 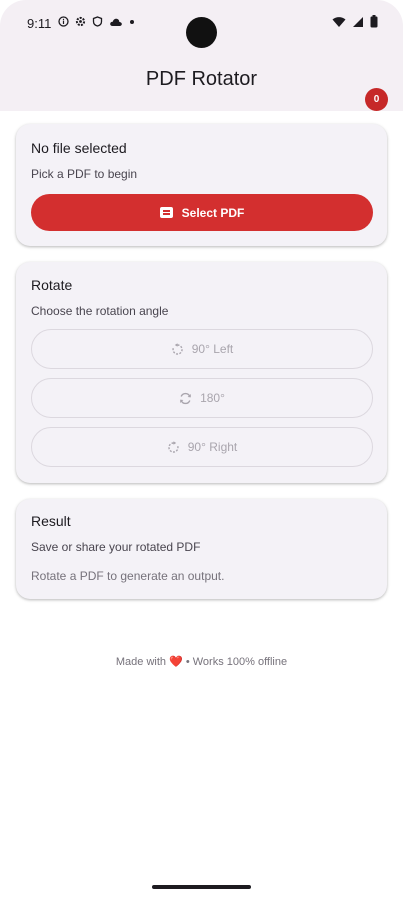 I want to click on rotate-right-button: 90° Right, so click(x=202, y=447).